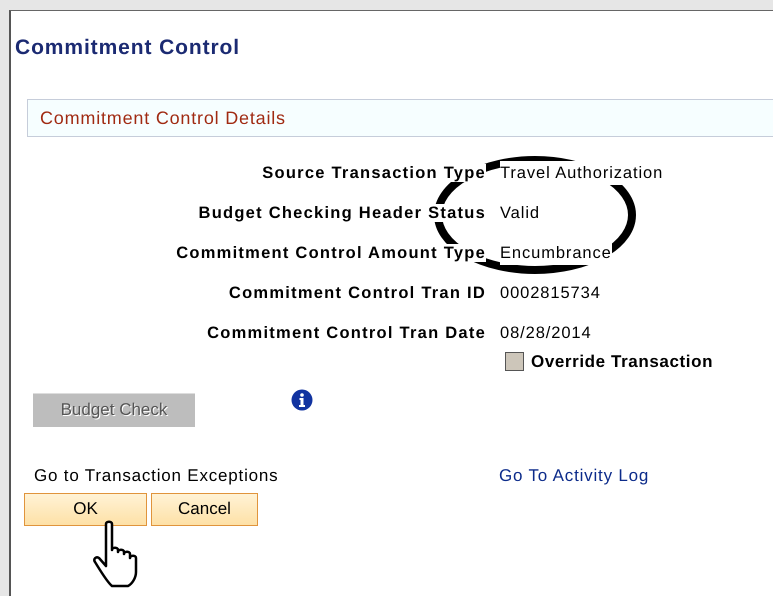 The image size is (773, 596). I want to click on field-value: Travel Authorization, so click(582, 173).